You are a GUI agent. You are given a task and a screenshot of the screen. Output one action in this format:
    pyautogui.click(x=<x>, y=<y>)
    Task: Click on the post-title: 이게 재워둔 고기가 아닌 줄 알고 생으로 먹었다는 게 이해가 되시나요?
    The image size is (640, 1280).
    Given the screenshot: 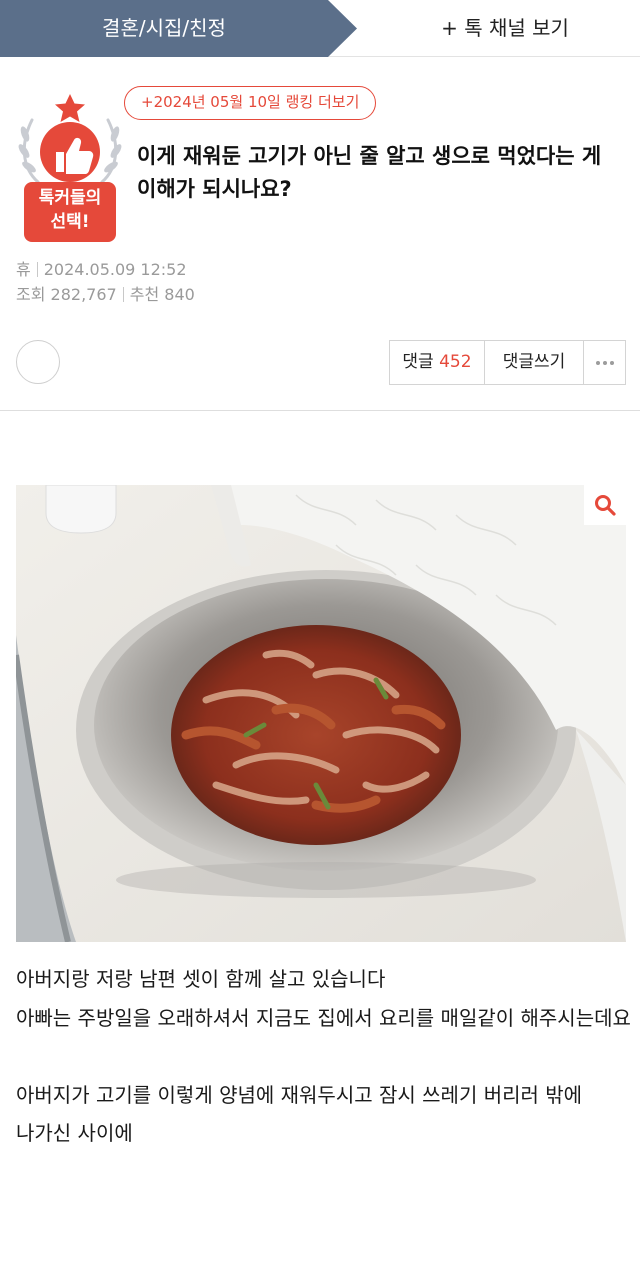 What is the action you would take?
    pyautogui.click(x=369, y=172)
    